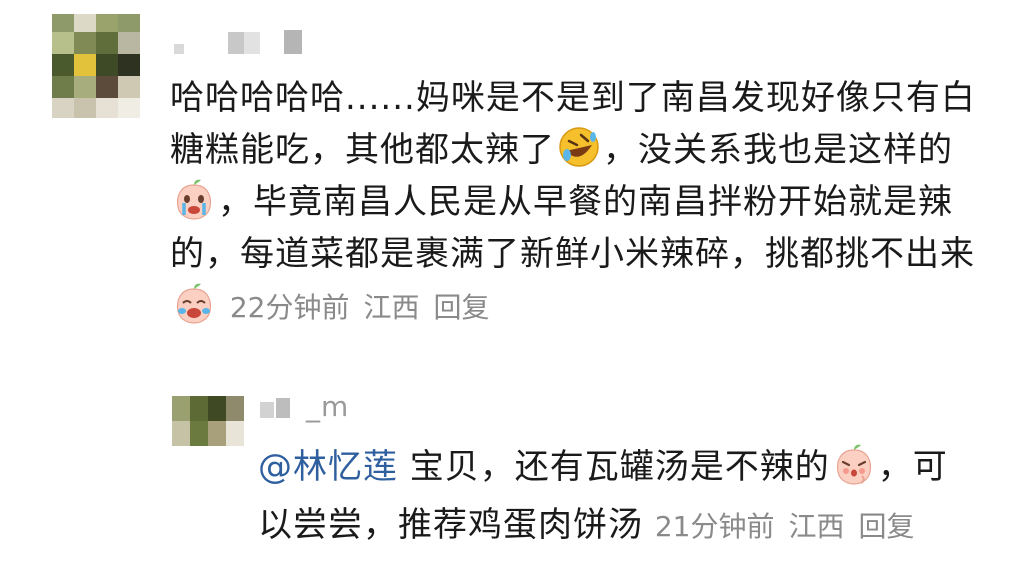 The height and width of the screenshot is (571, 1032). What do you see at coordinates (714, 526) in the screenshot?
I see `reply-time: 21分钟前` at bounding box center [714, 526].